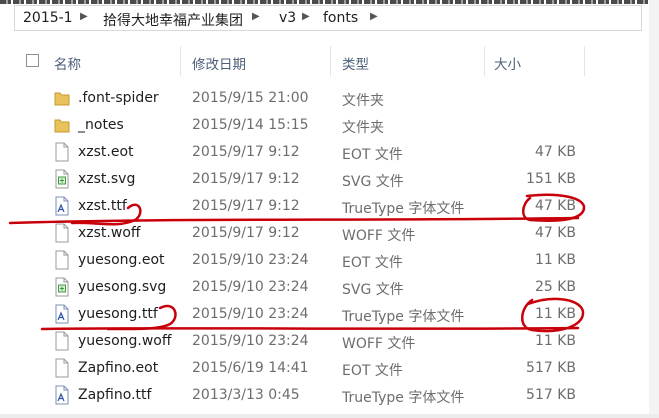 The image size is (659, 418). I want to click on column-header-type: 类型, so click(355, 63).